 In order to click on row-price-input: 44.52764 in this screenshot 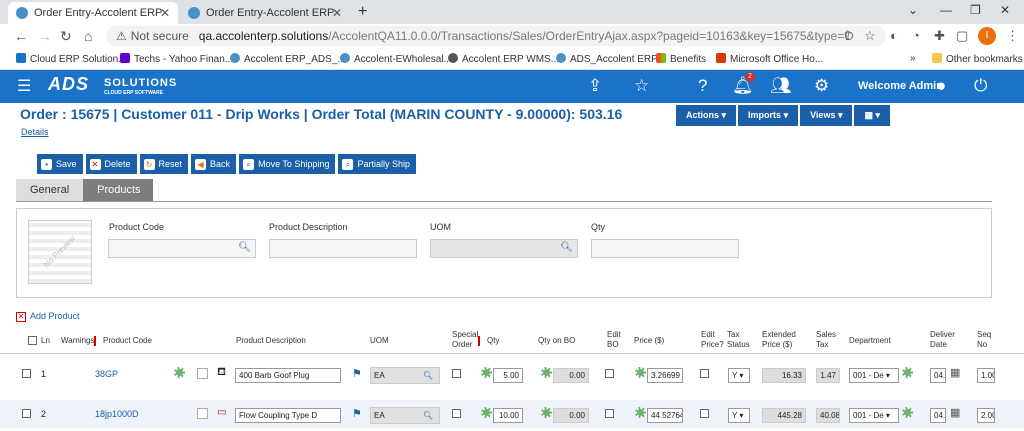, I will do `click(665, 415)`.